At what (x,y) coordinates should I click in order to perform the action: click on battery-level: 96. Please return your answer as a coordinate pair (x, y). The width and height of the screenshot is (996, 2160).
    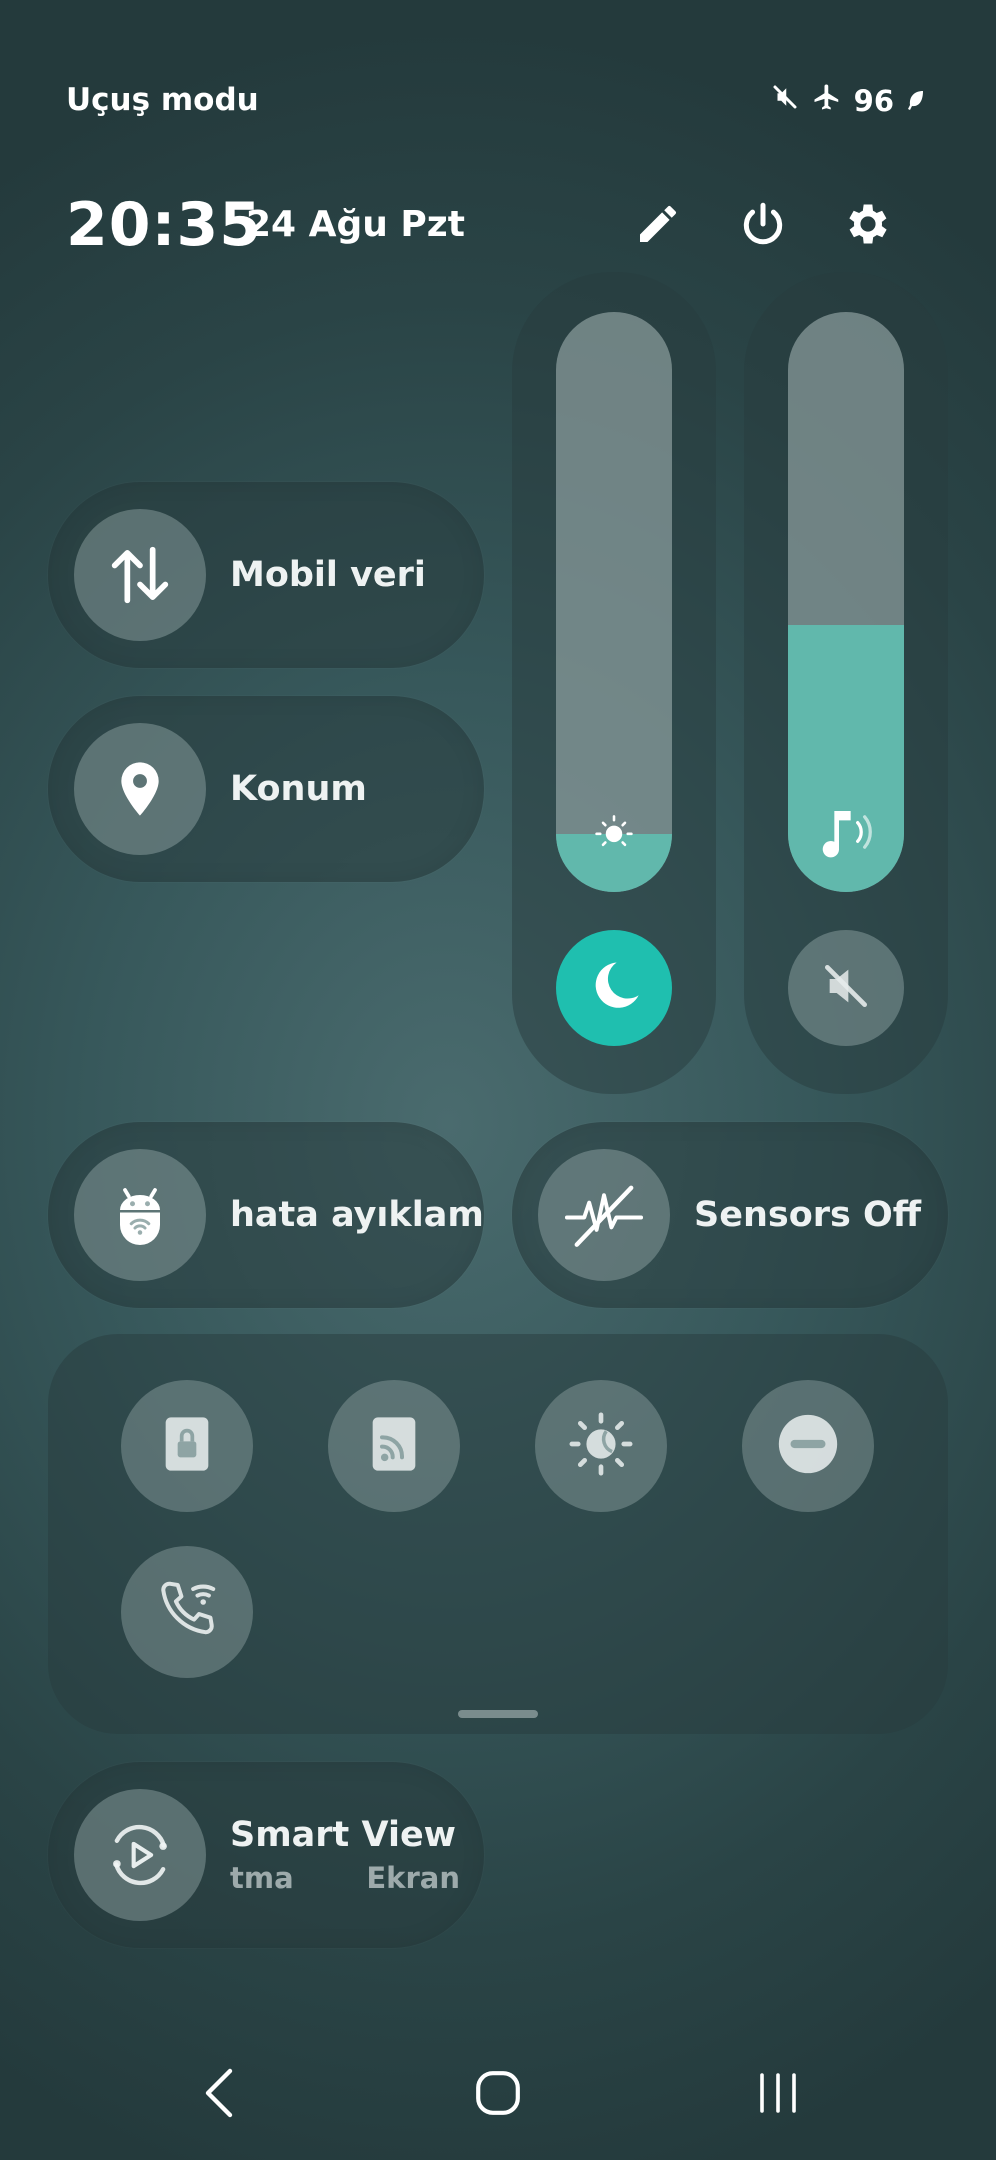
    Looking at the image, I should click on (873, 100).